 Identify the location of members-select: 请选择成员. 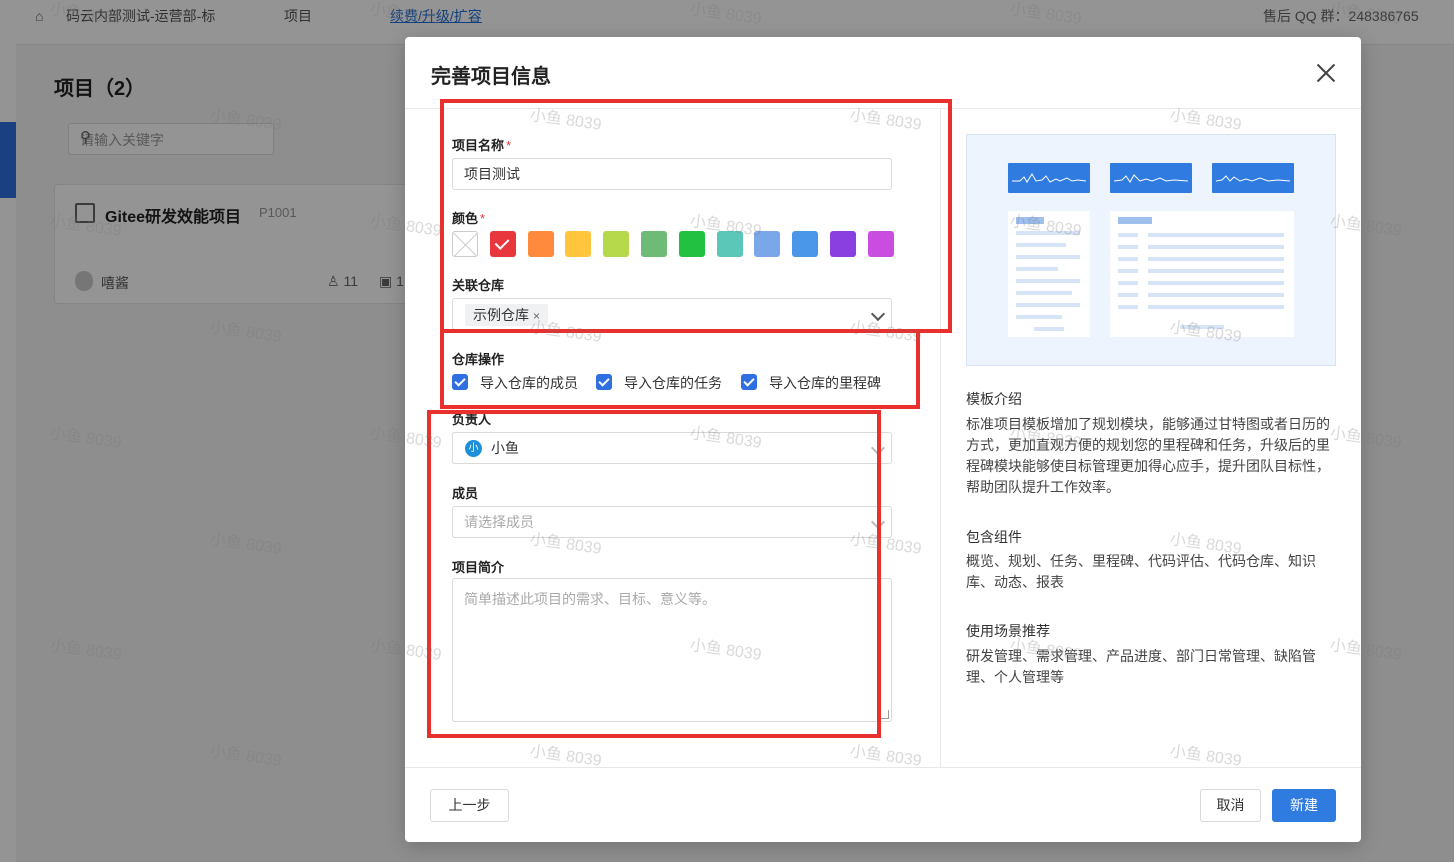
(672, 522).